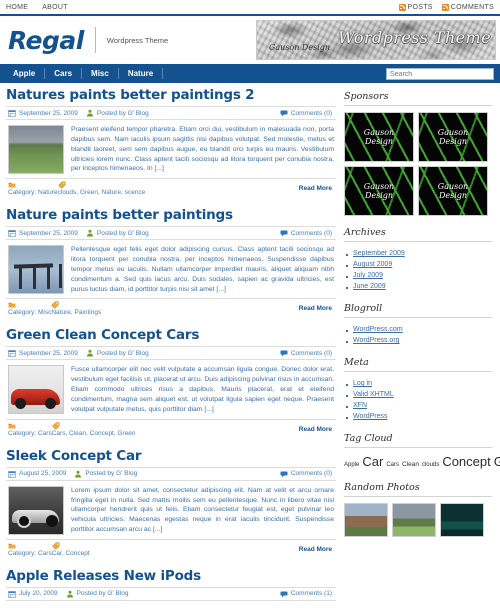 The image size is (500, 610). Describe the element at coordinates (402, 7) in the screenshot. I see `rss-icon` at that location.